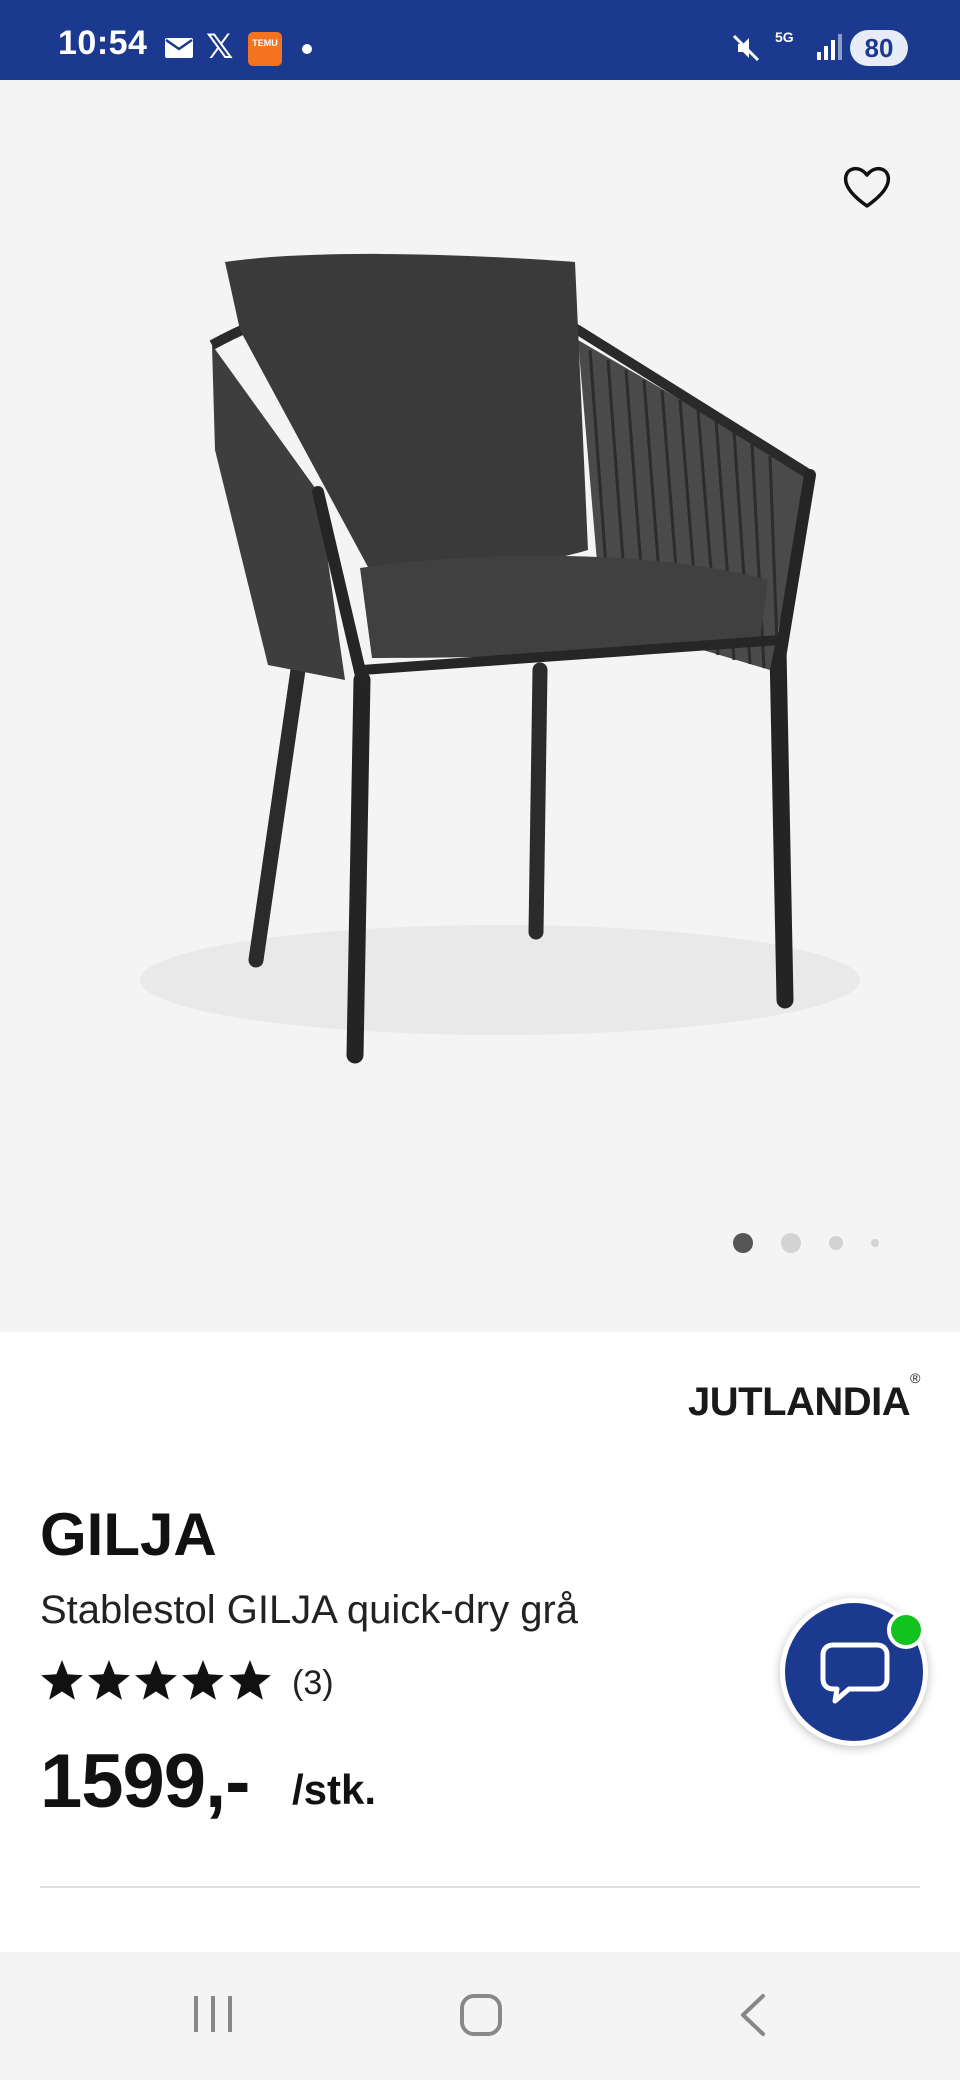 The height and width of the screenshot is (2080, 960). I want to click on system-nav-bar, so click(480, 2016).